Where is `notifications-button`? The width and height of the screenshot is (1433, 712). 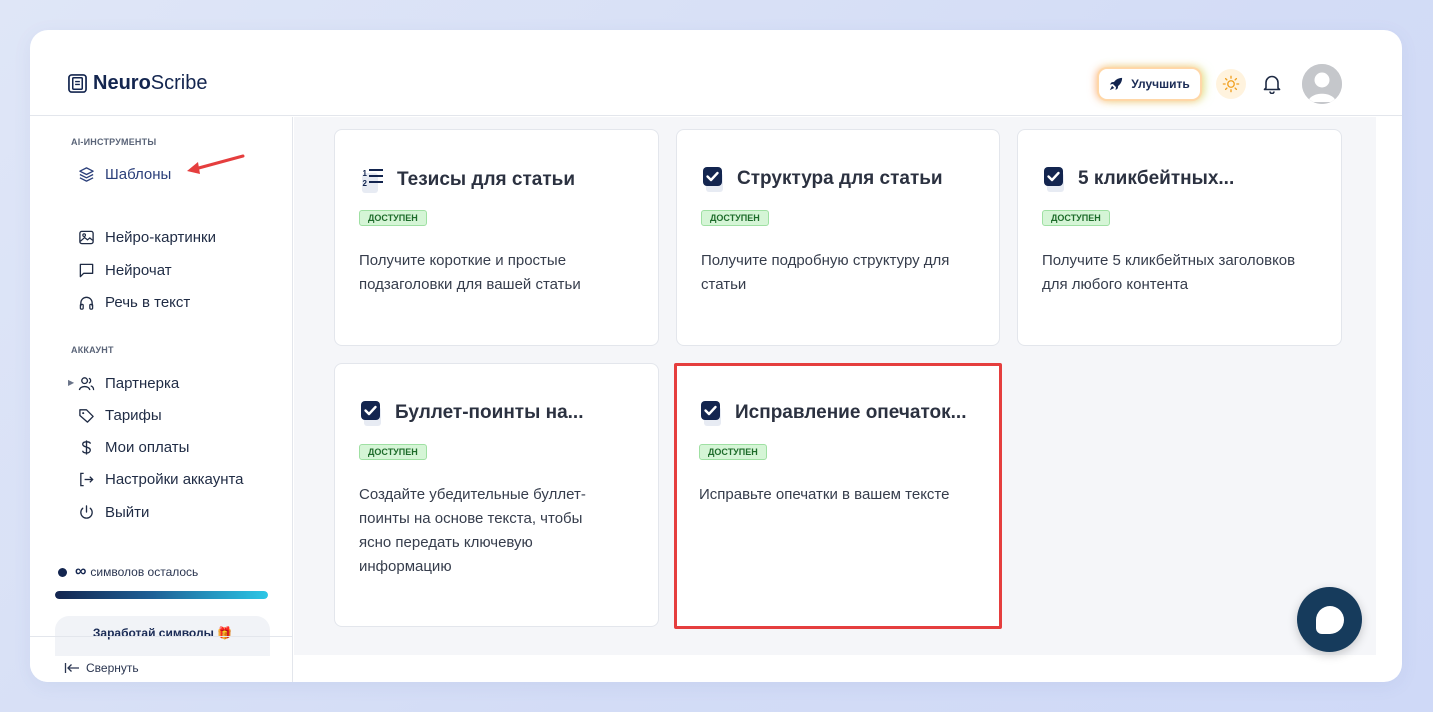 notifications-button is located at coordinates (1272, 84).